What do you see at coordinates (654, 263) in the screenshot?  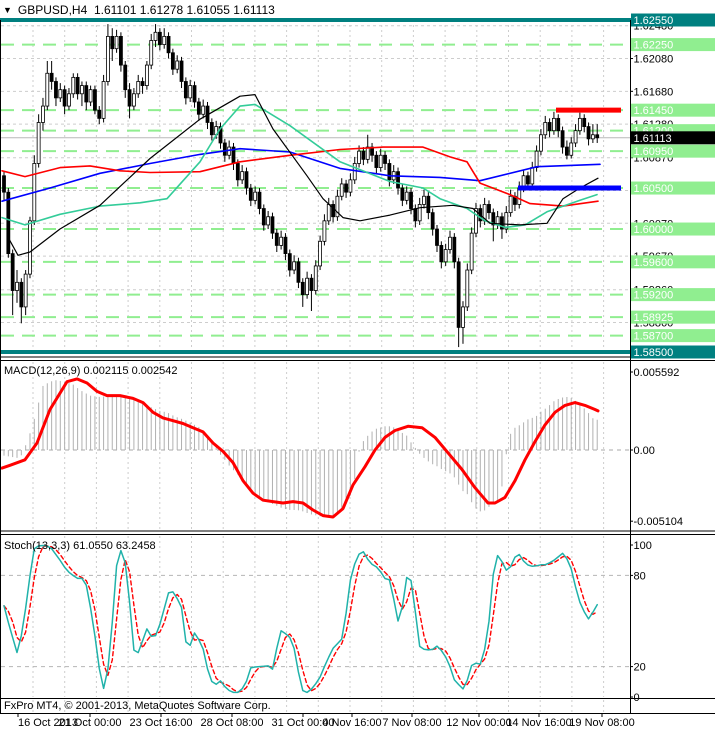 I see `green-level-tag: 1.59600` at bounding box center [654, 263].